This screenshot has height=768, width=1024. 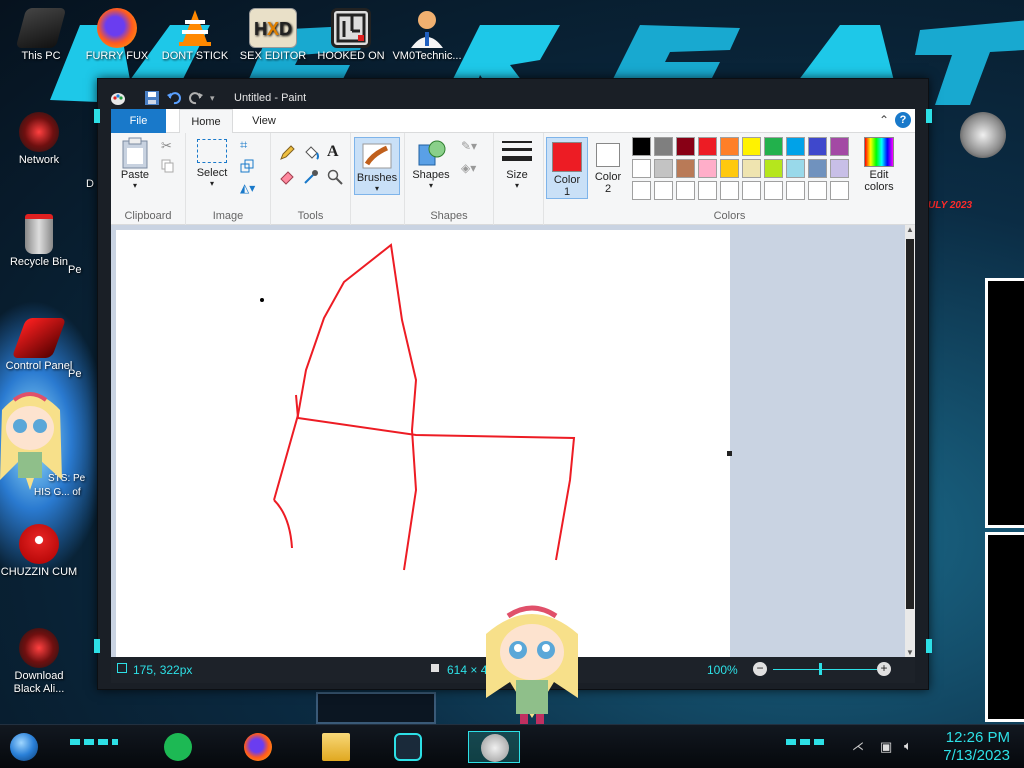 I want to click on rotate-icon: ◭▾, so click(x=248, y=189).